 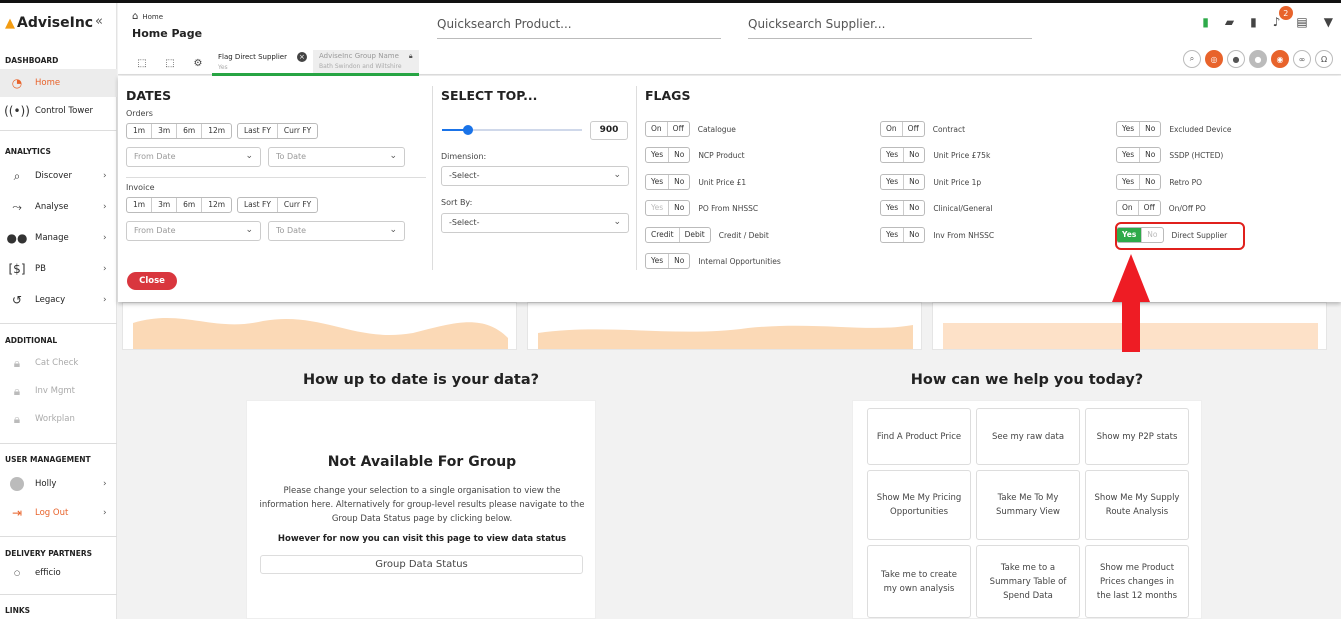 What do you see at coordinates (58, 573) in the screenshot?
I see `sidebar-item-partner: ○ efficio` at bounding box center [58, 573].